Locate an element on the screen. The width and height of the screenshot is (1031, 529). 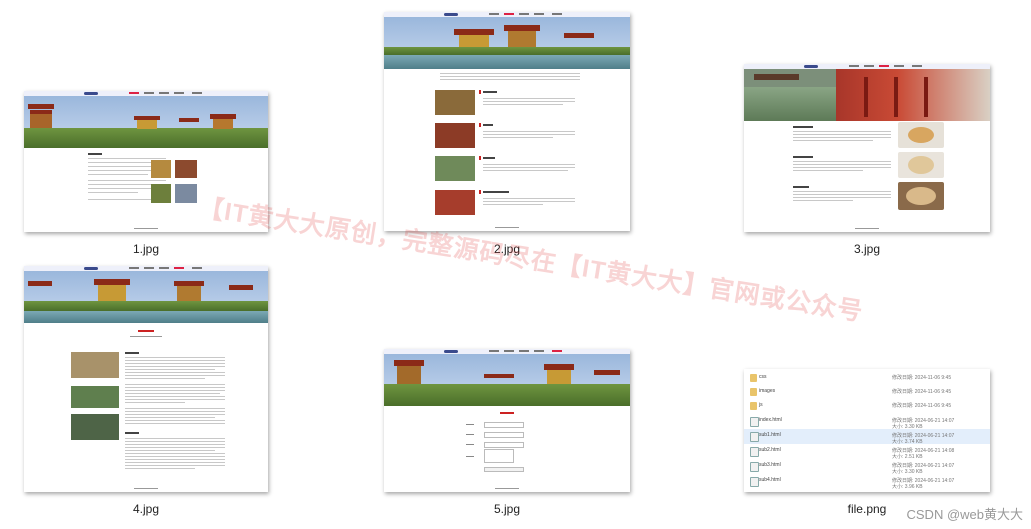
file-name: images is located at coordinates (767, 391).